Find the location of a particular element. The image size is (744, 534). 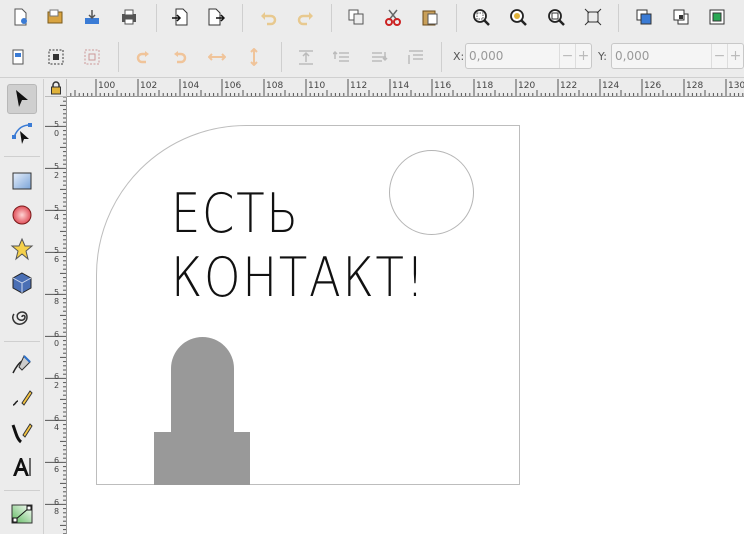

text-tool-icon is located at coordinates (22, 467).